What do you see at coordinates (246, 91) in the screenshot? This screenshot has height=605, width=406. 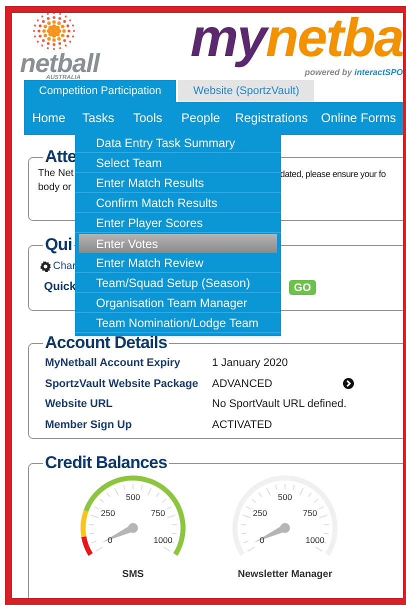 I see `tab: Website (SportzVault)` at bounding box center [246, 91].